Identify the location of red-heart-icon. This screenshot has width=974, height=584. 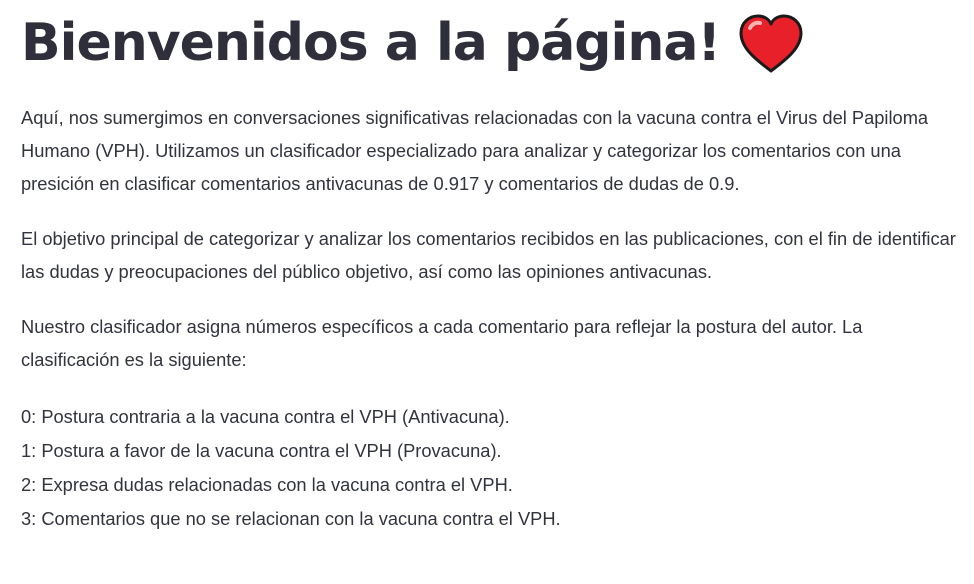
(771, 44).